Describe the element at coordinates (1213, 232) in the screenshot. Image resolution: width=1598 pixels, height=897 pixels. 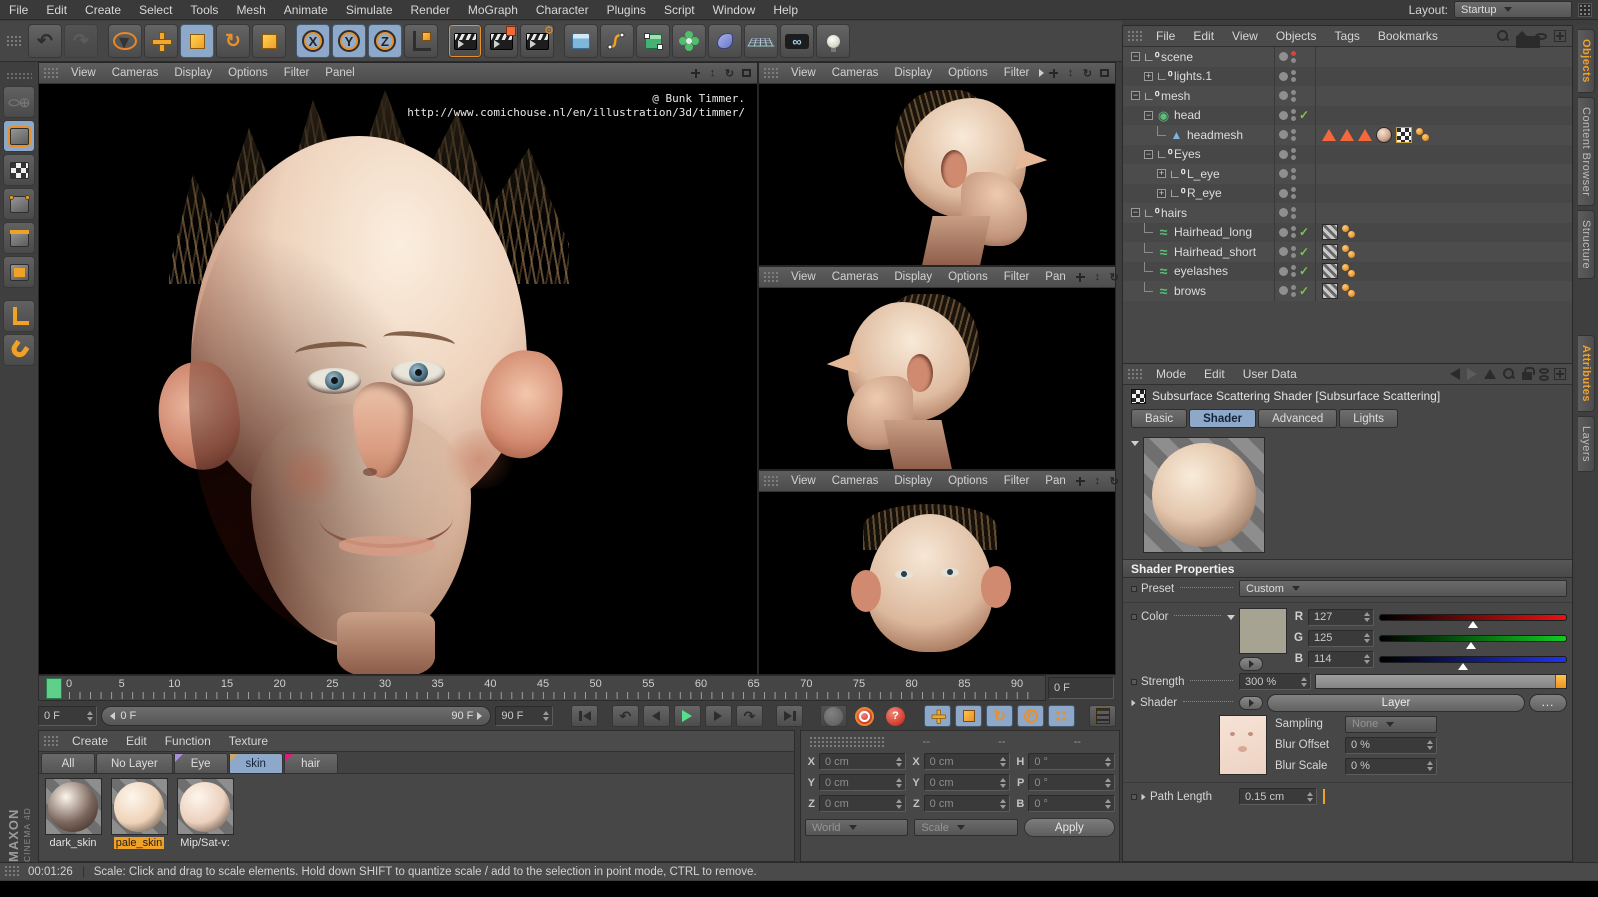
I see `object-label: Hairhead_long` at that location.